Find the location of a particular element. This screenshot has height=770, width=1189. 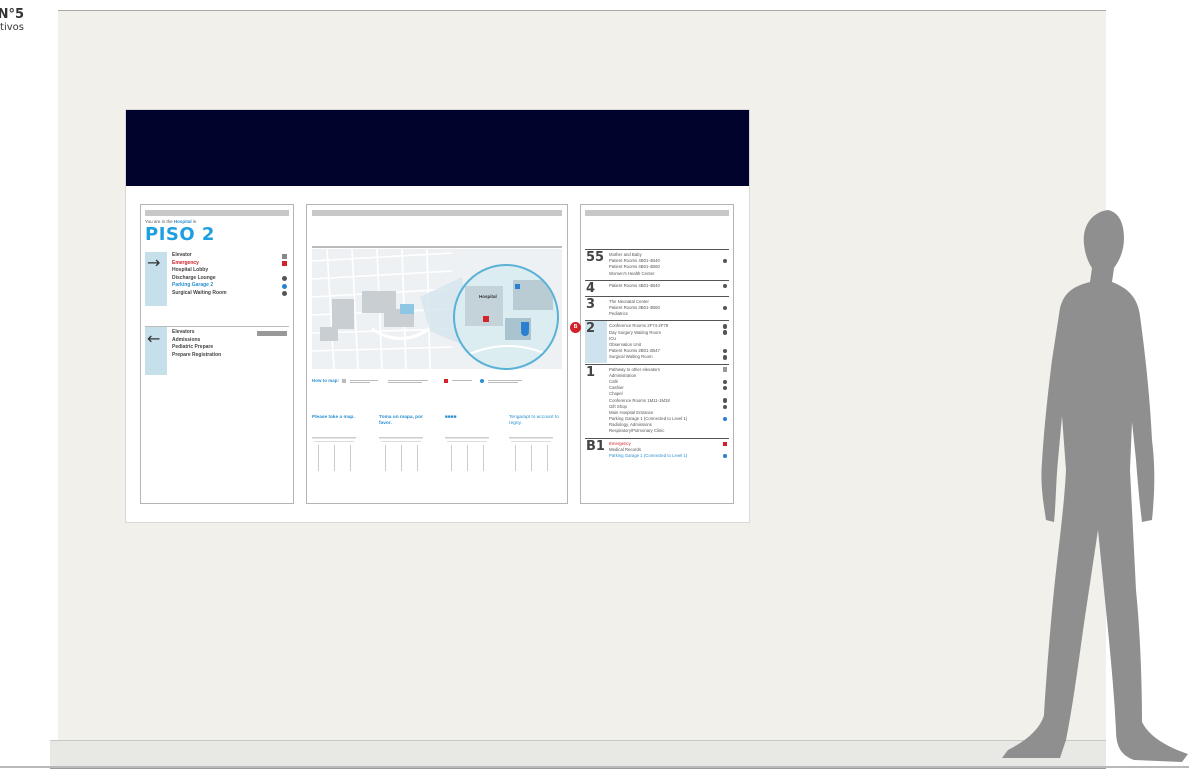

floor-number: 55 is located at coordinates (595, 257).